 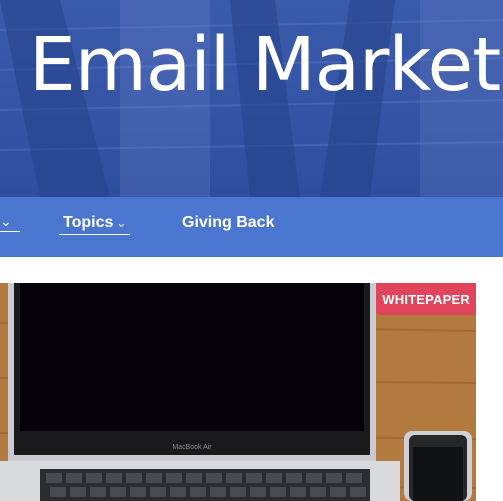 I want to click on category-badge: WHITEPAPER, so click(x=426, y=299).